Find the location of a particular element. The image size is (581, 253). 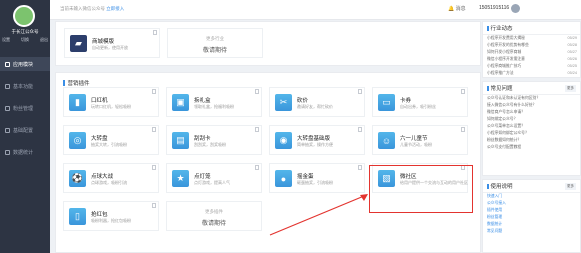

chart-icon is located at coordinates (7, 152).